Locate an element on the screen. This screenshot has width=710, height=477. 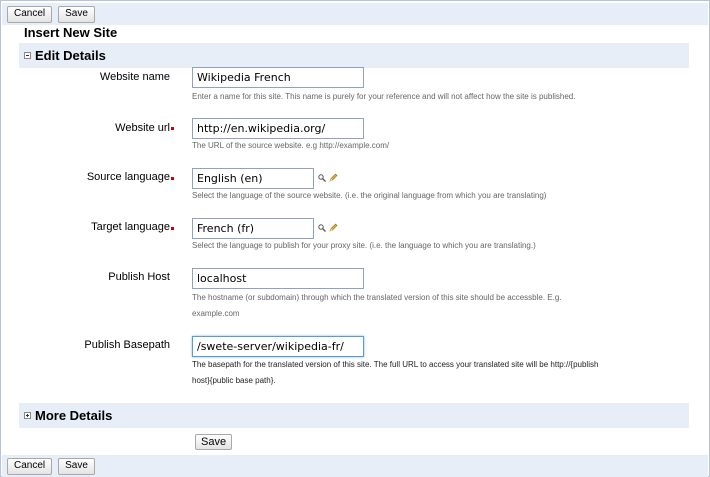
more-details-title: More Details is located at coordinates (74, 415).